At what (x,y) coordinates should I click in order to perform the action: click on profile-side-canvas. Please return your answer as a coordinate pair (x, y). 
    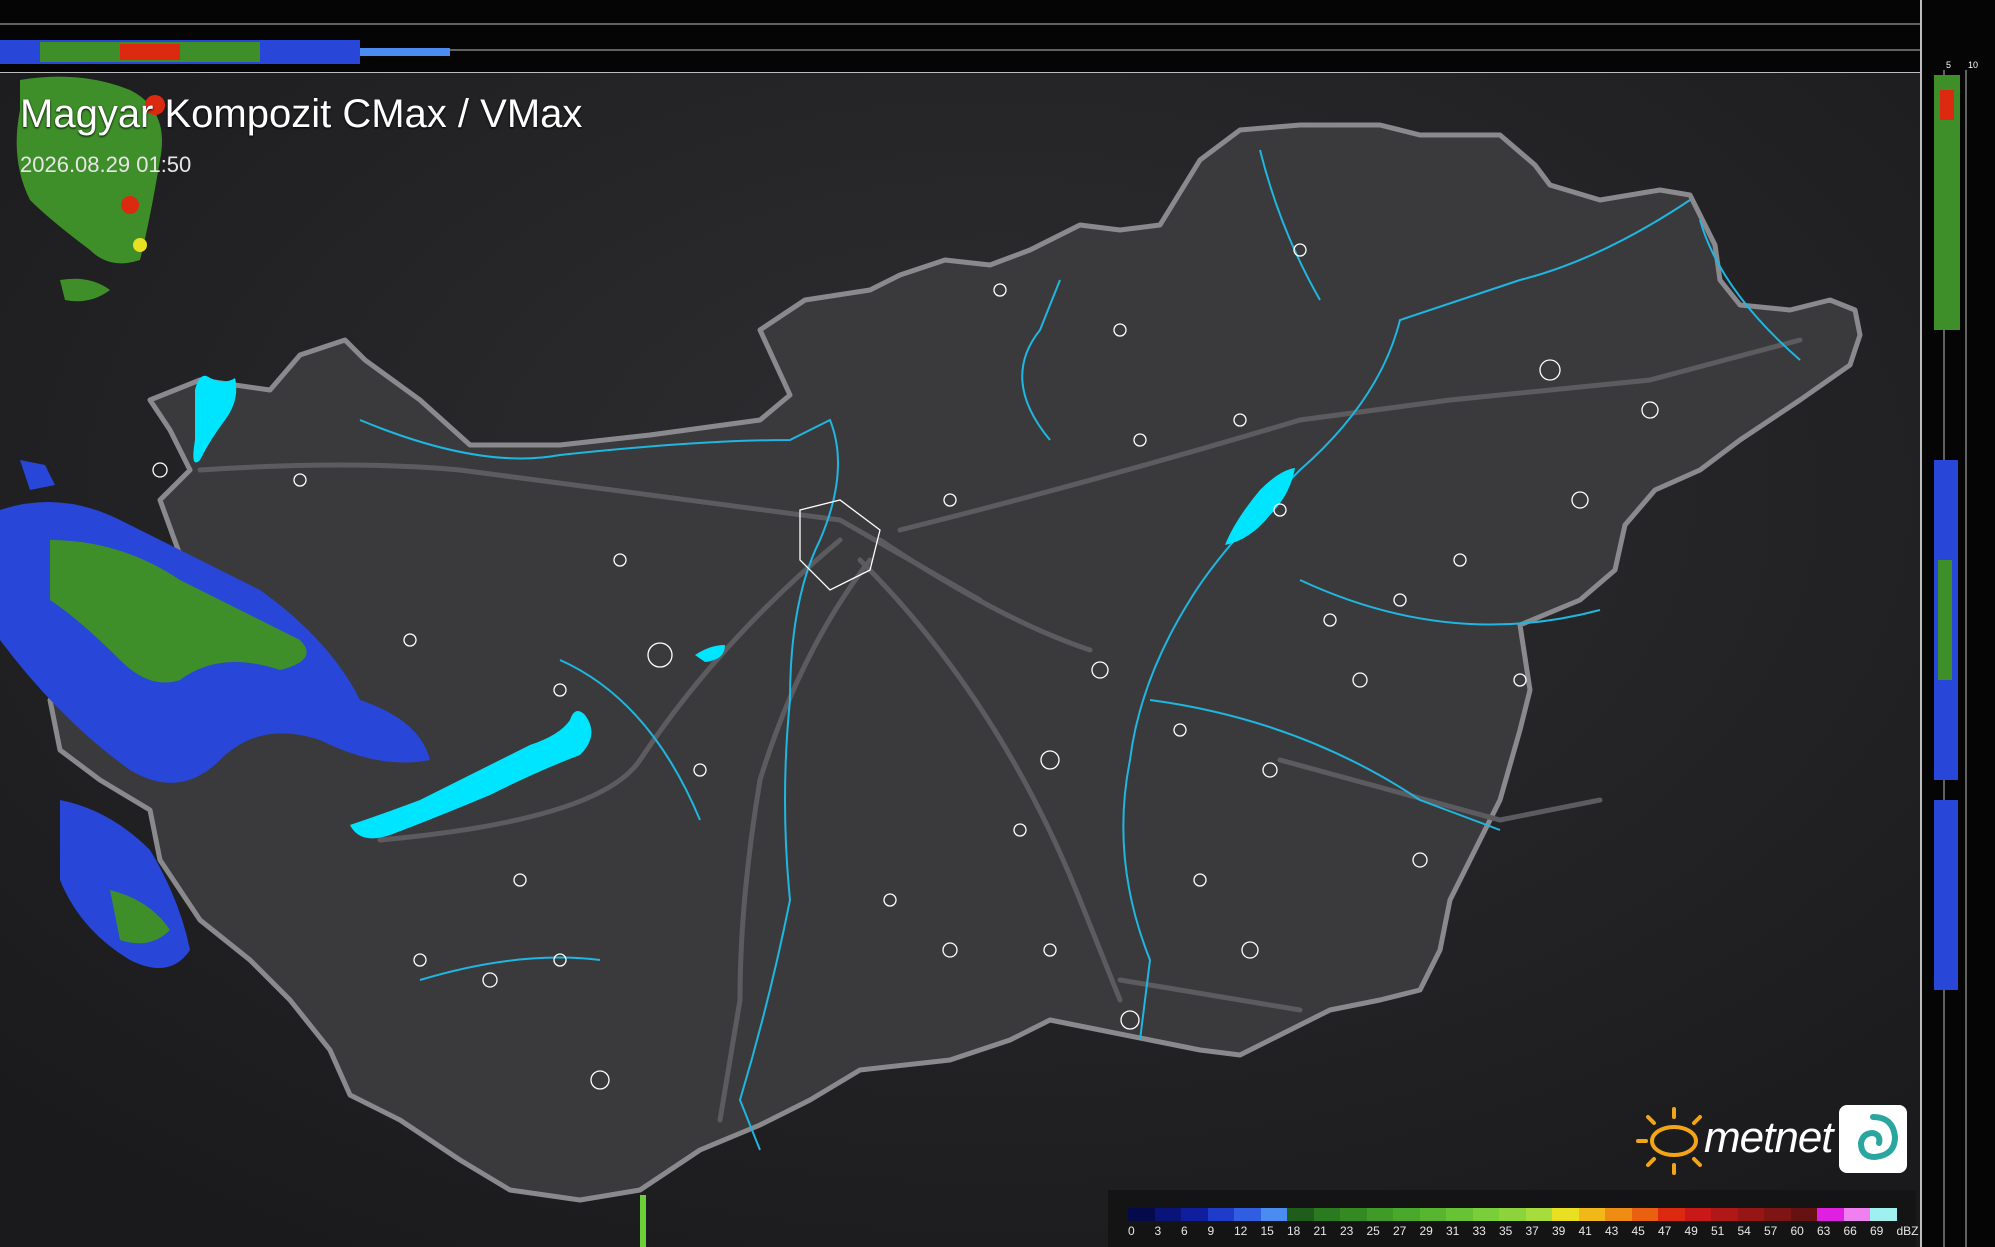
    Looking at the image, I should click on (1950, 658).